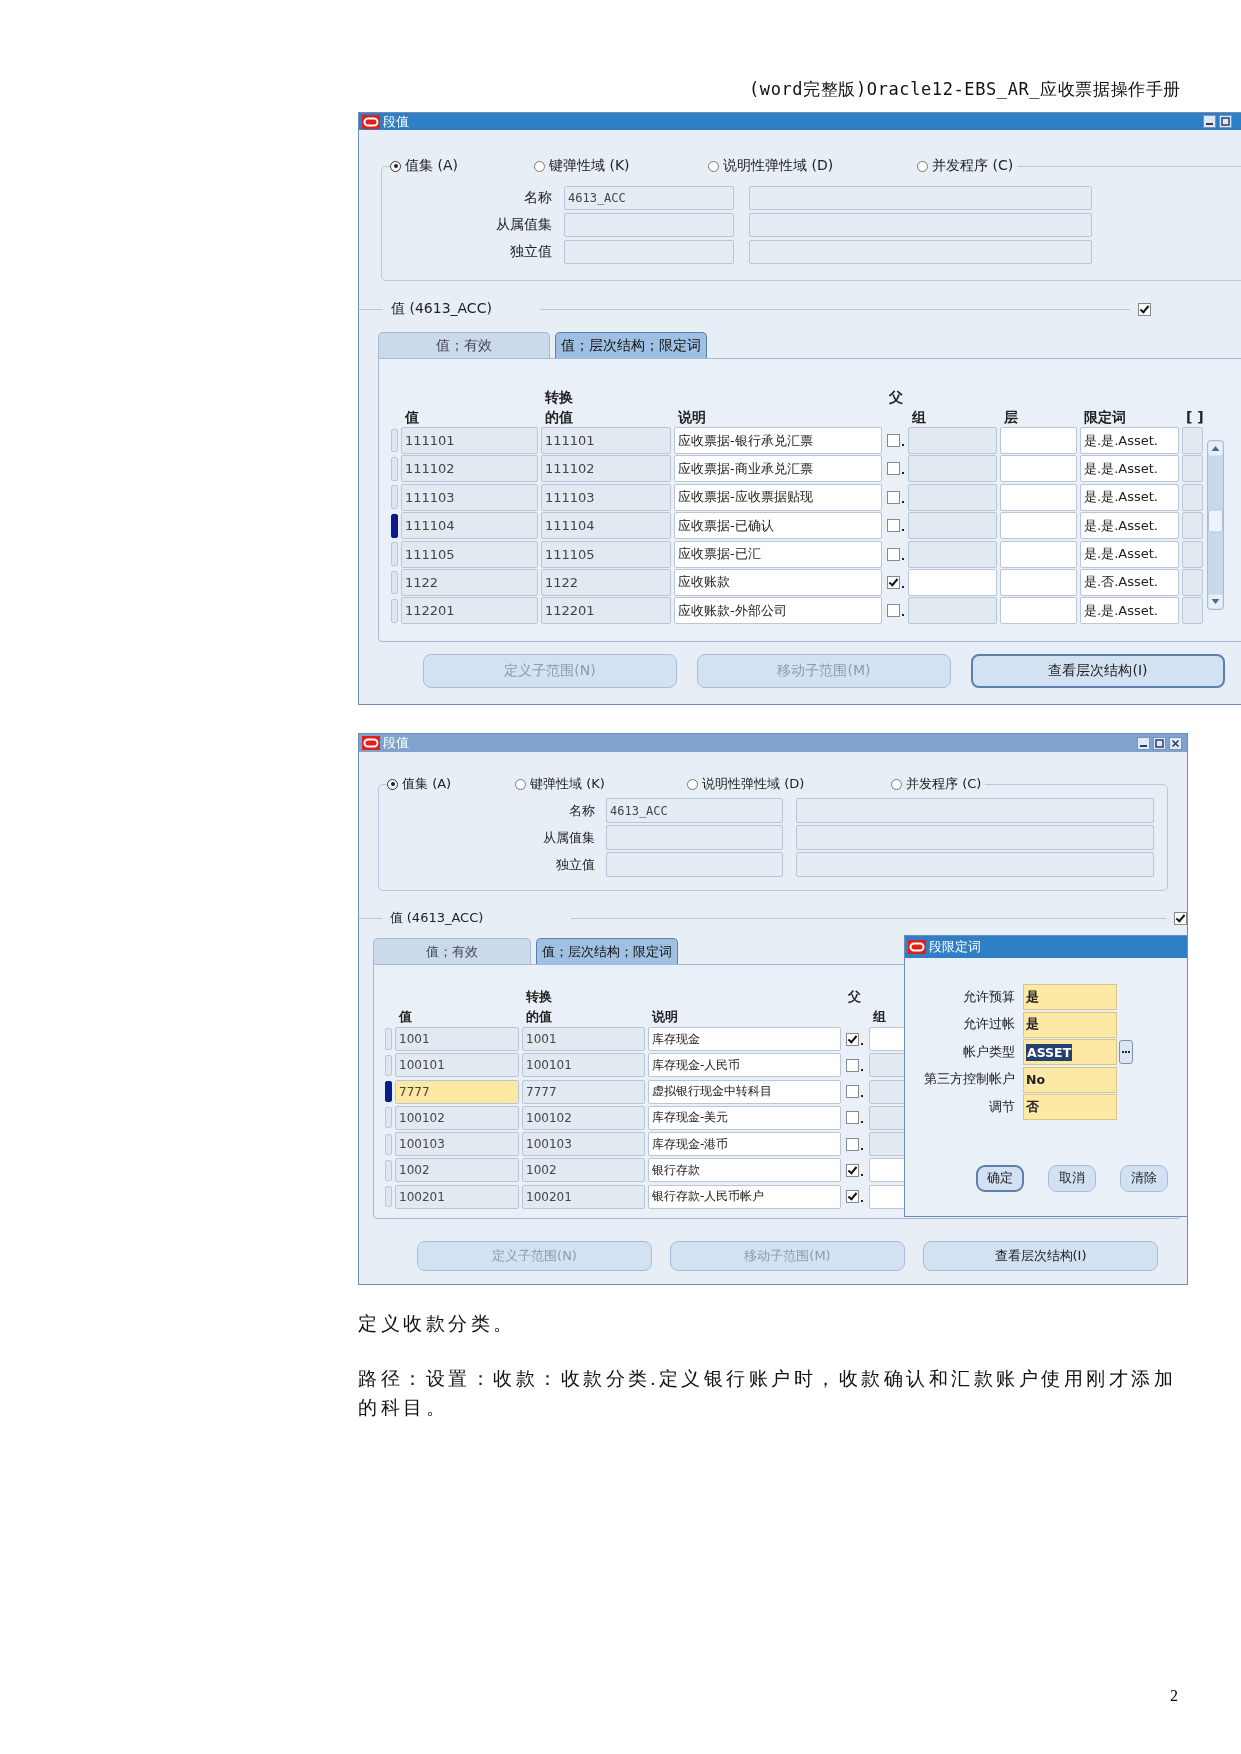 This screenshot has width=1241, height=1754. What do you see at coordinates (583, 1144) in the screenshot?
I see `table-cell: 100103` at bounding box center [583, 1144].